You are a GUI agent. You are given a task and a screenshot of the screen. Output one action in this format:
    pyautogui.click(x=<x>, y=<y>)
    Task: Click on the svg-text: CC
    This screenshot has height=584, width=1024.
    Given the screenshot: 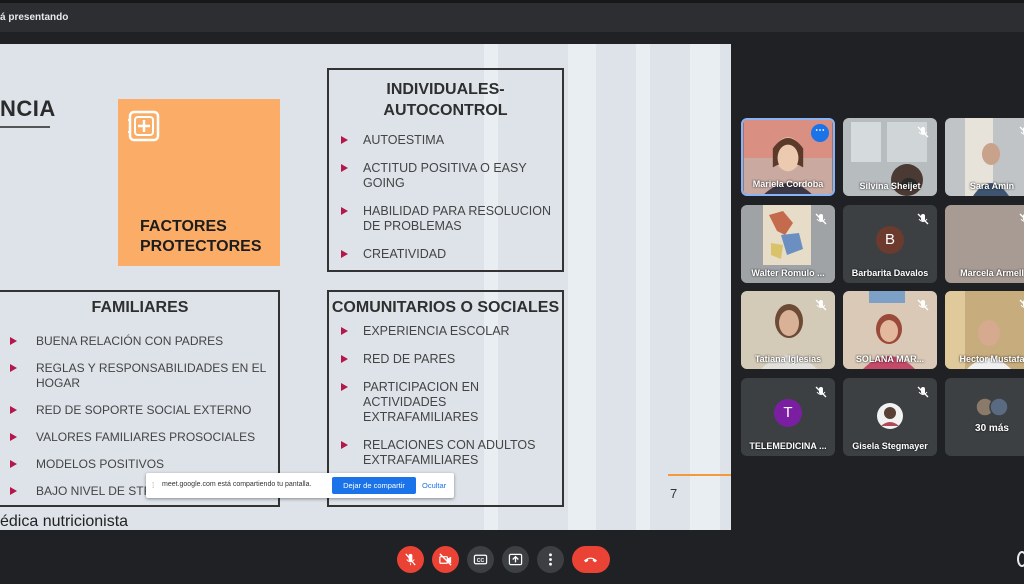 What is the action you would take?
    pyautogui.click(x=481, y=561)
    